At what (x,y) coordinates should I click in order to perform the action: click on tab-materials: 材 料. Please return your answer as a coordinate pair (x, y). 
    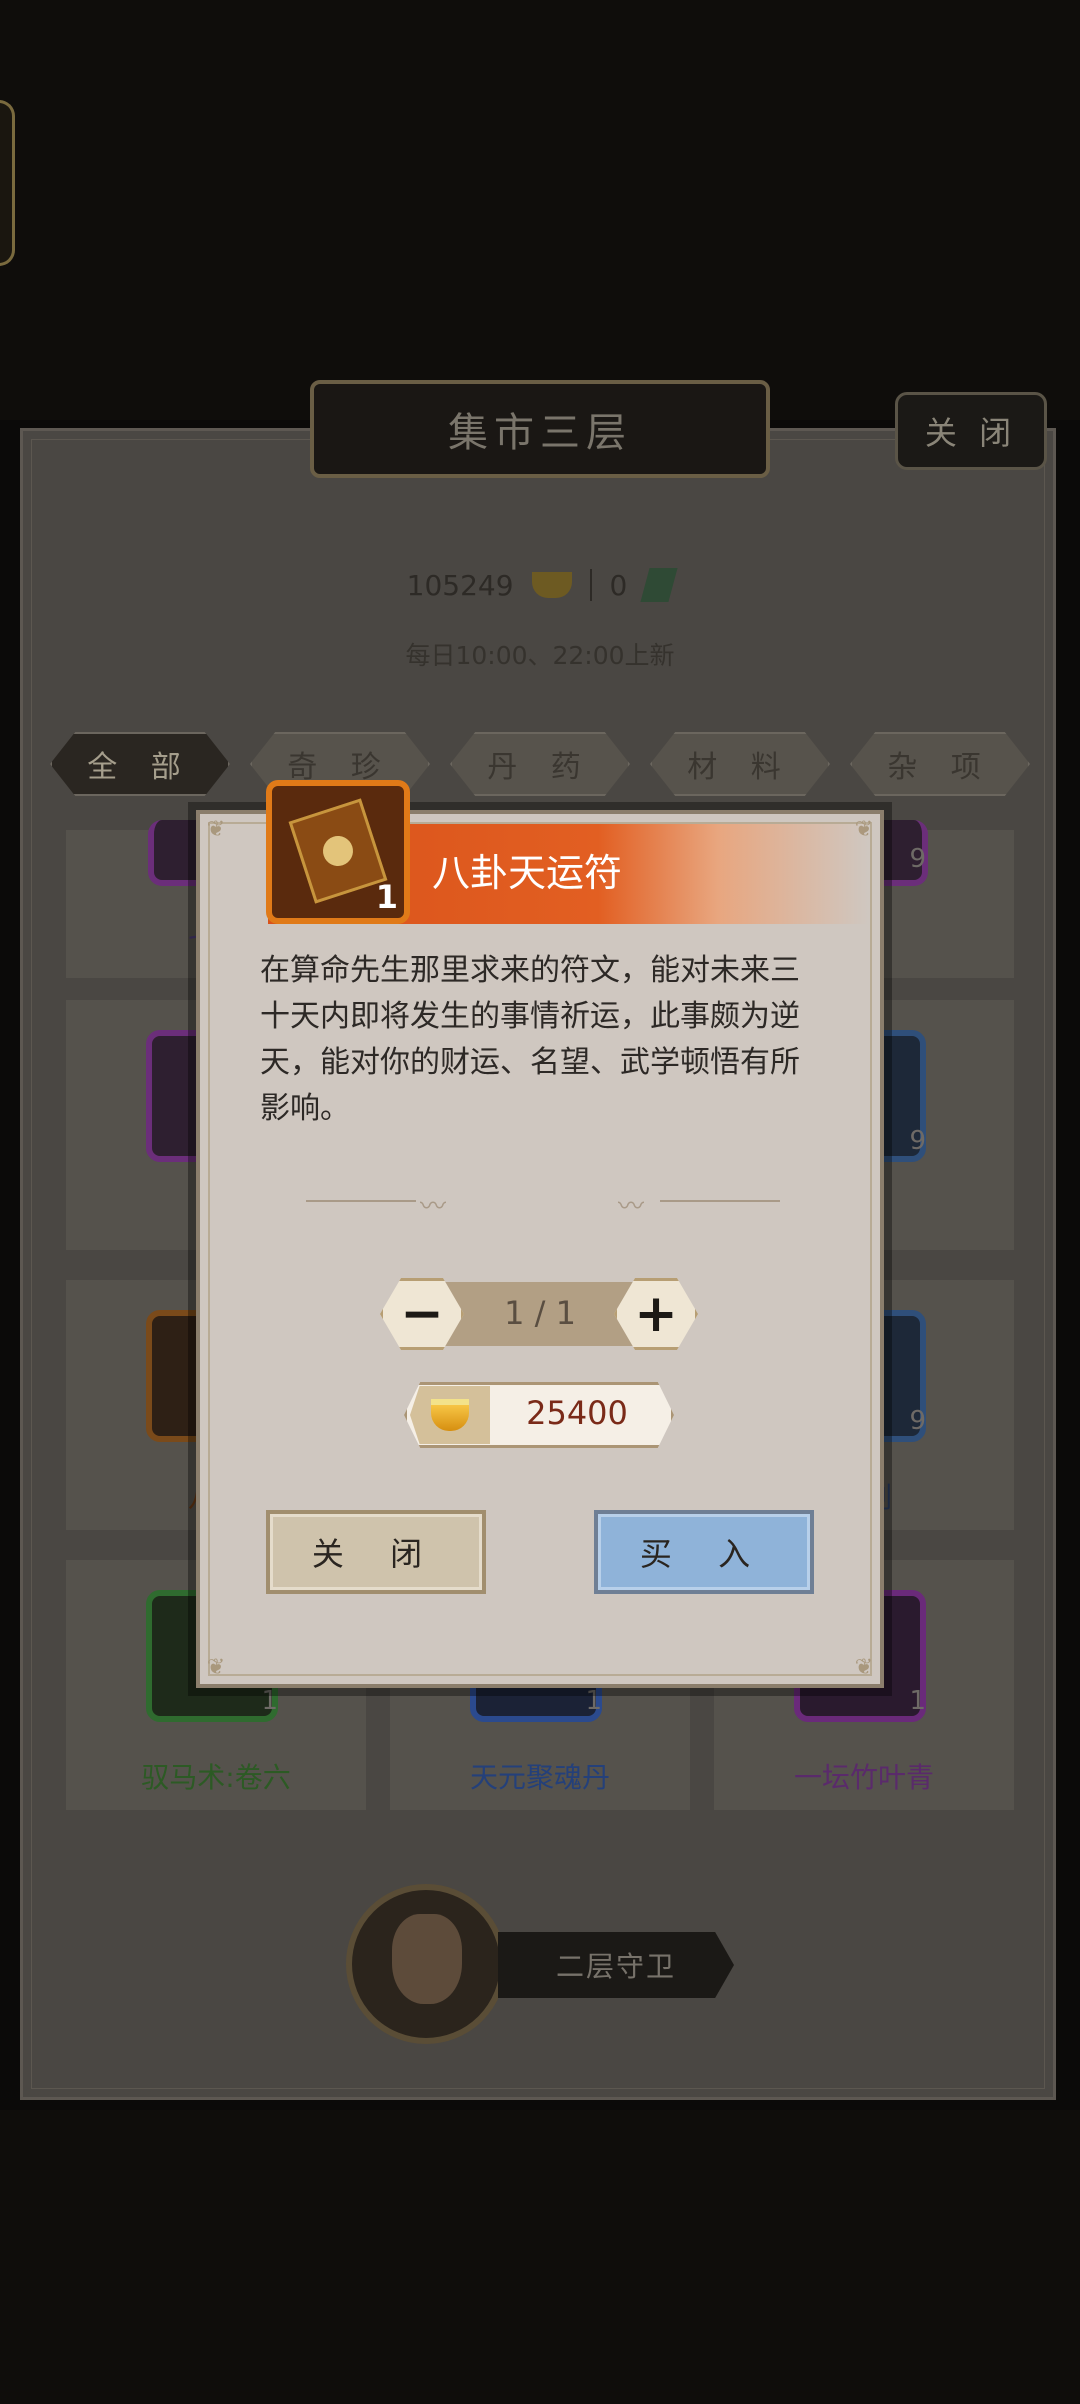
    Looking at the image, I should click on (740, 764).